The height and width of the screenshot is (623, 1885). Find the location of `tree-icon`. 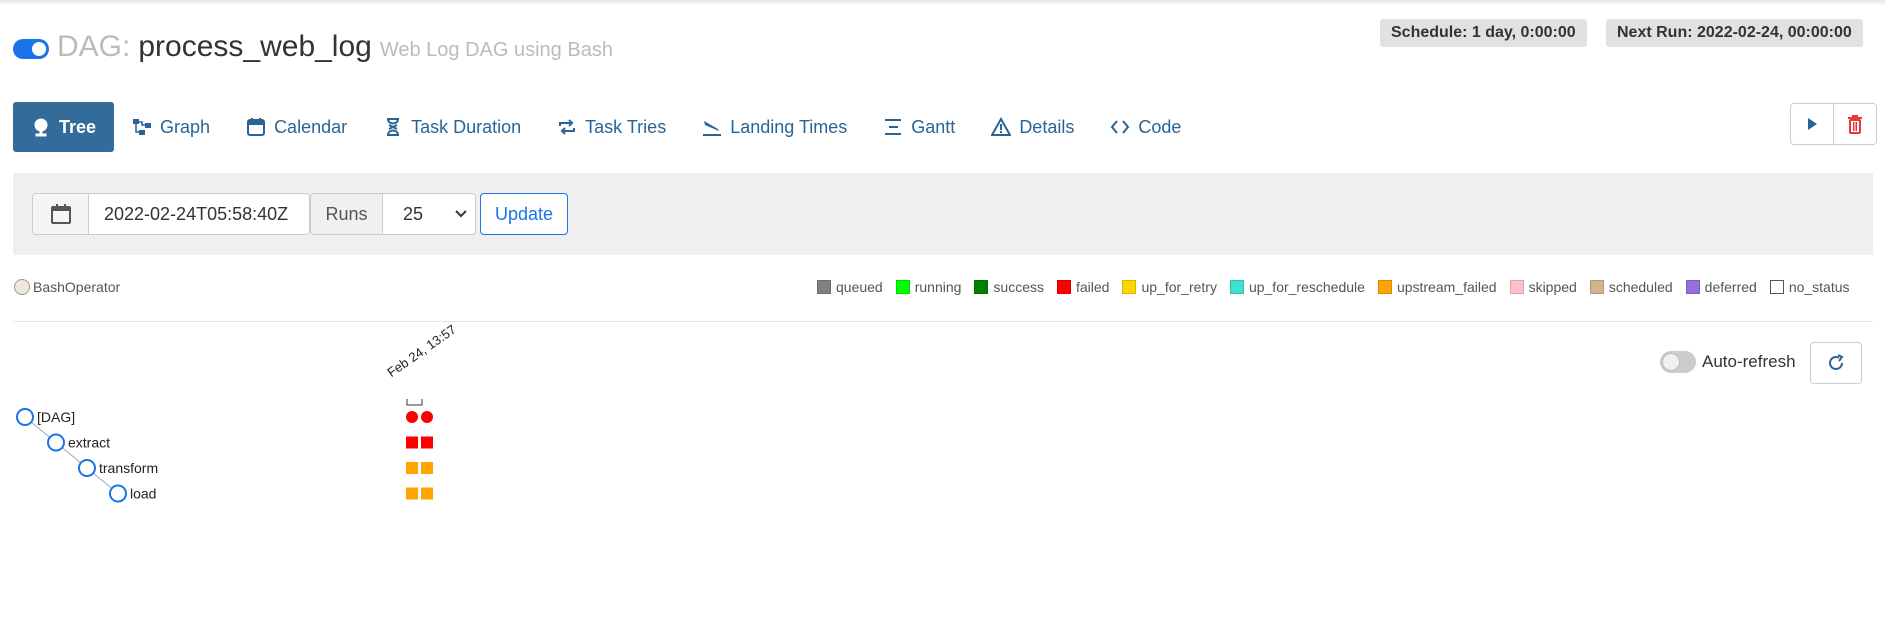

tree-icon is located at coordinates (41, 127).